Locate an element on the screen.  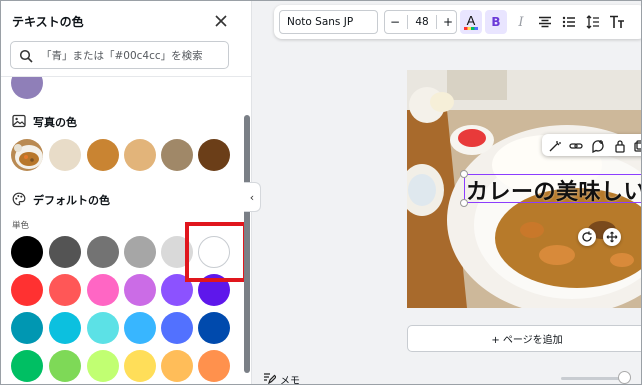
font-size-input: 48 is located at coordinates (422, 22).